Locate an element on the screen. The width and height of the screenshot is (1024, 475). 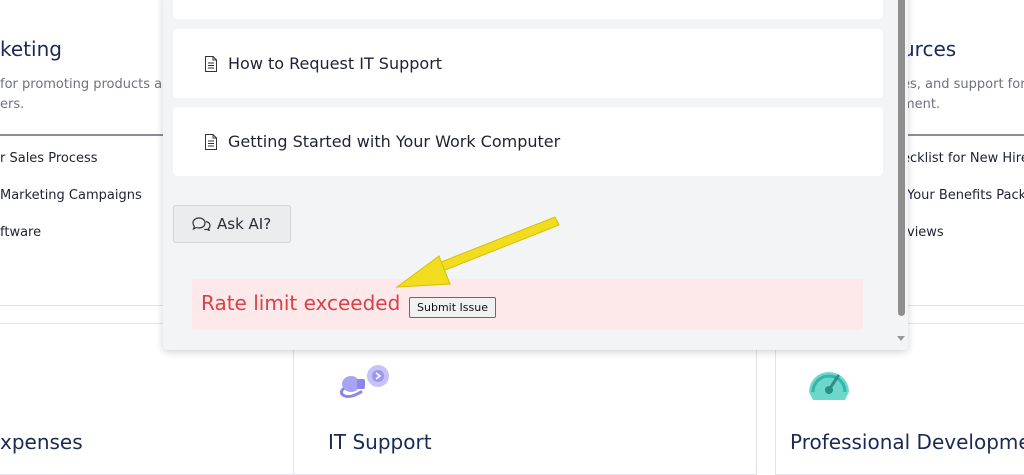
human-resources-divider is located at coordinates (965, 135).